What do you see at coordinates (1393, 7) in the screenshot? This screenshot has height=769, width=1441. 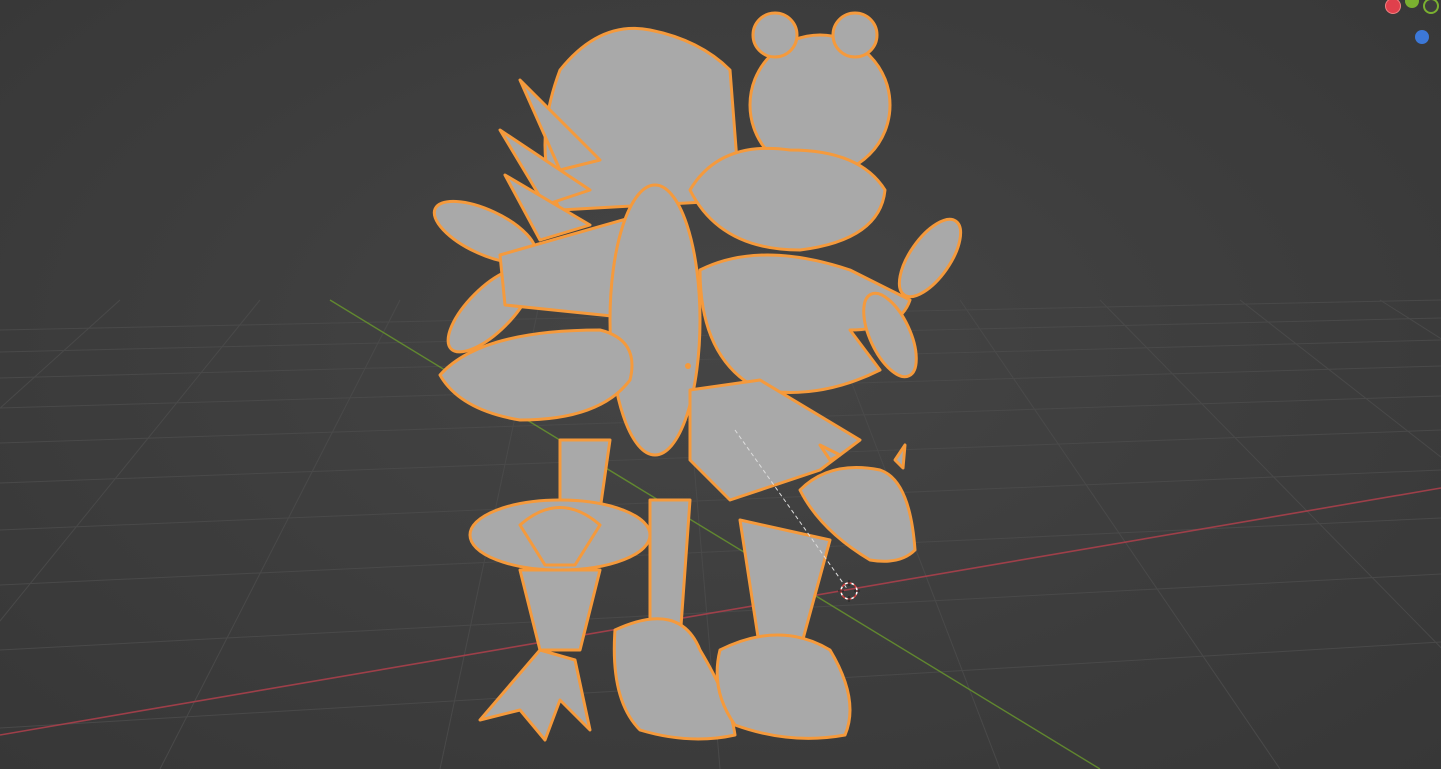 I see `gizmo-x-axis-icon` at bounding box center [1393, 7].